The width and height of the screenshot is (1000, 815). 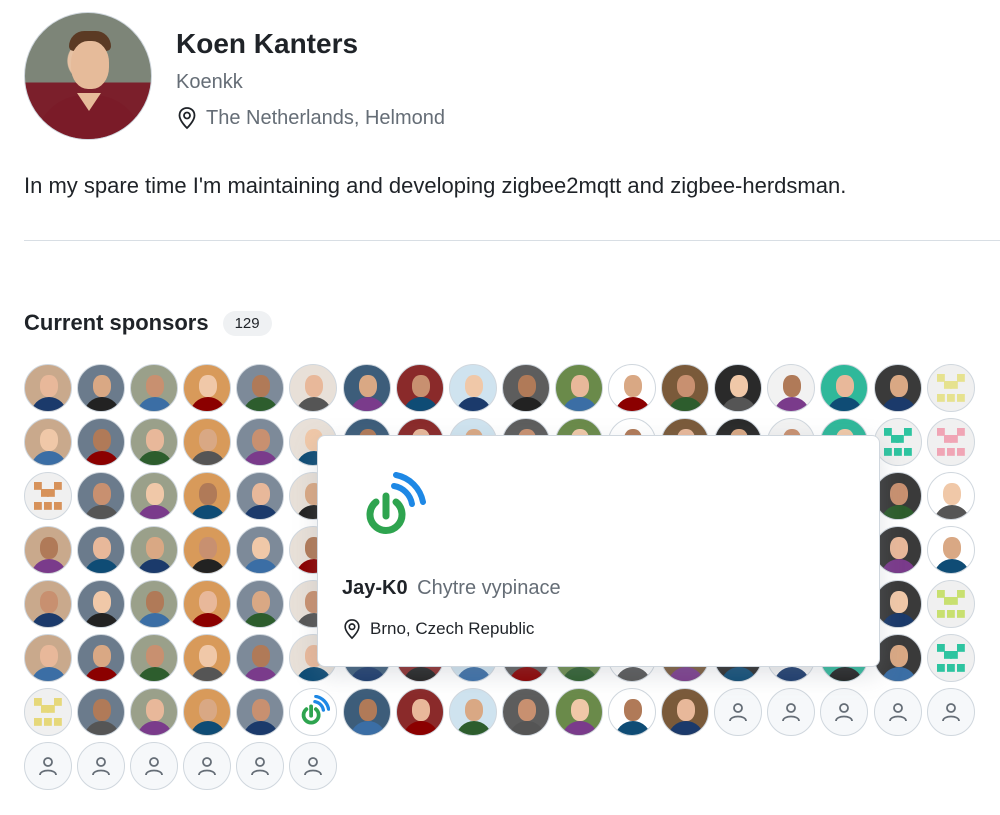 I want to click on profile-location: The Netherlands, Helmond, so click(x=426, y=118).